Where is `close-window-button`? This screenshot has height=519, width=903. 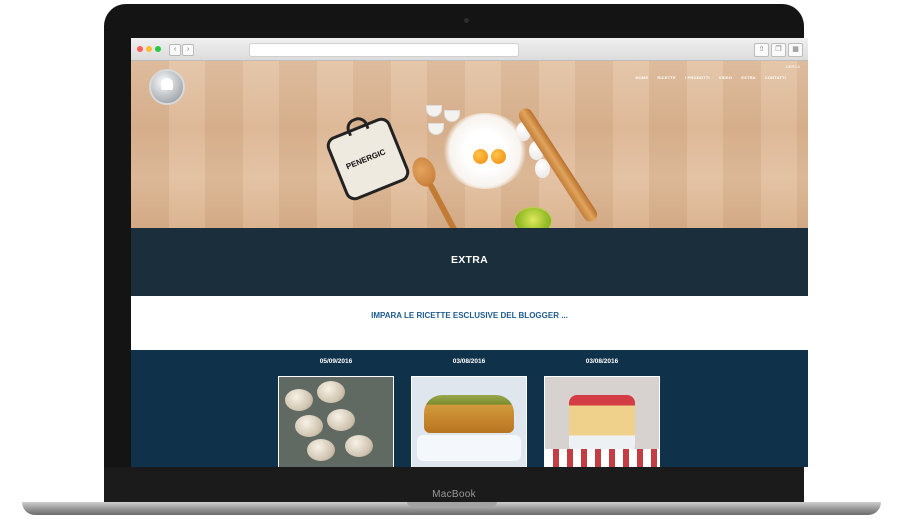 close-window-button is located at coordinates (140, 49).